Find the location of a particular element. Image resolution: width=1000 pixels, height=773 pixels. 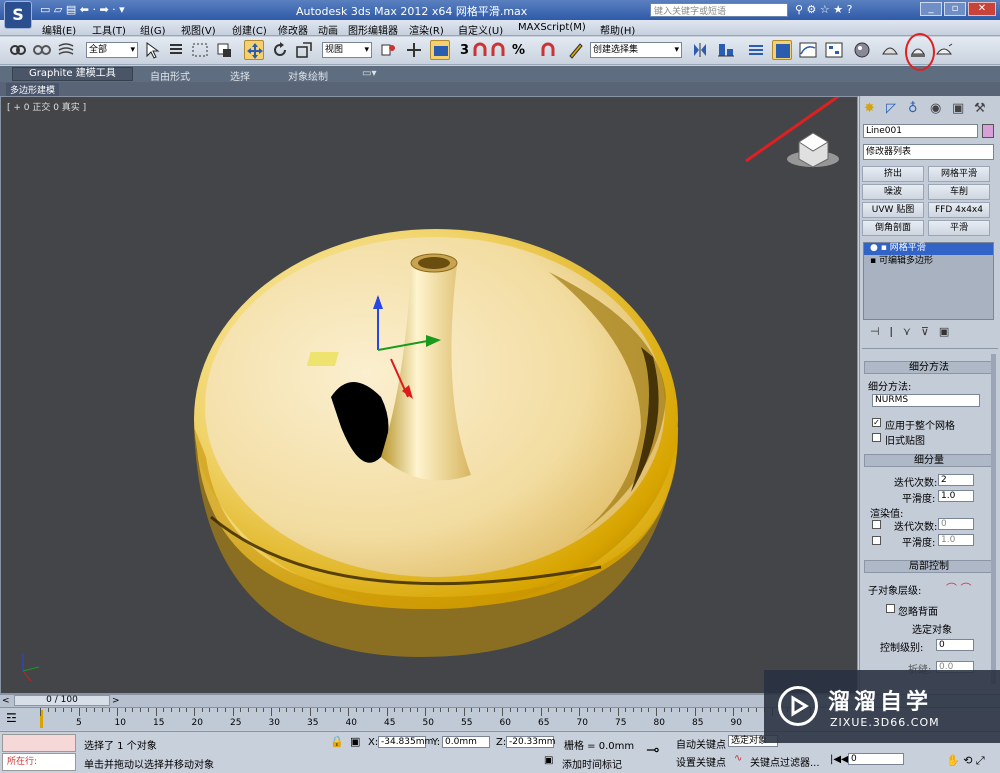

key-mode-icon: ⊸ is located at coordinates (652, 749).